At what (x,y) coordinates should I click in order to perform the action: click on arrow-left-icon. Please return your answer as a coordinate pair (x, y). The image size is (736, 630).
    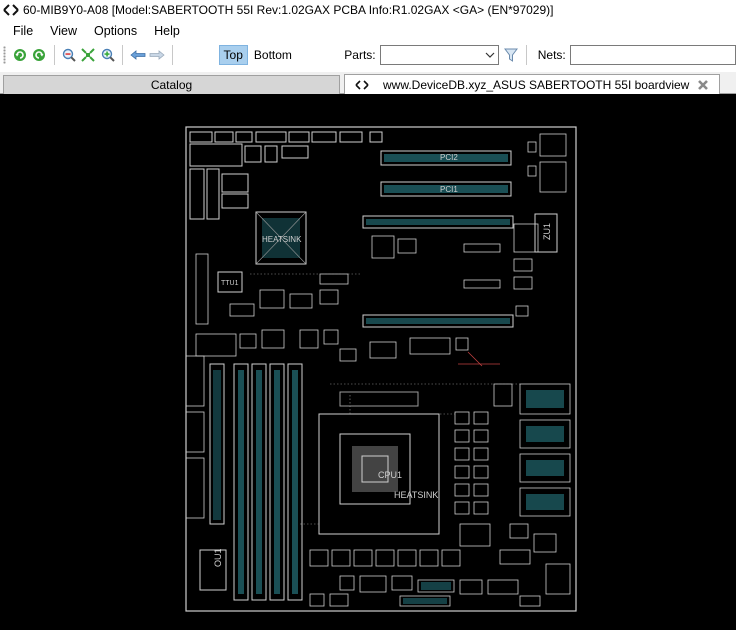
    Looking at the image, I should click on (138, 55).